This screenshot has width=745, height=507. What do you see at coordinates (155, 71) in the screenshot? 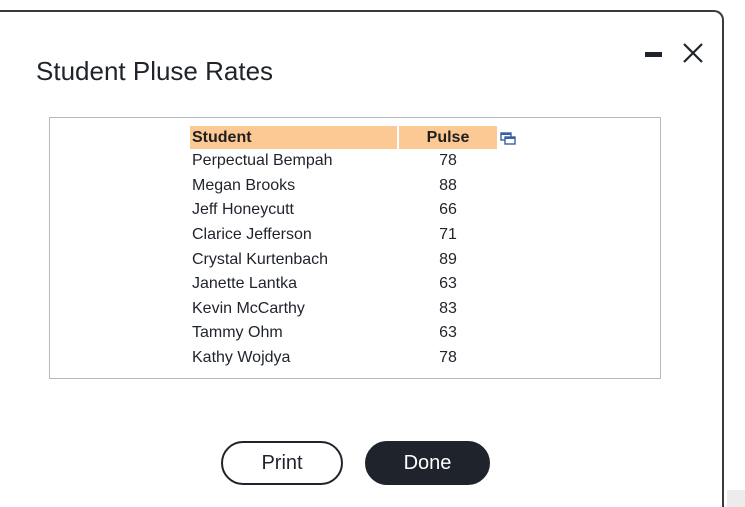
I see `dialog-title: Student Pluse Rates` at bounding box center [155, 71].